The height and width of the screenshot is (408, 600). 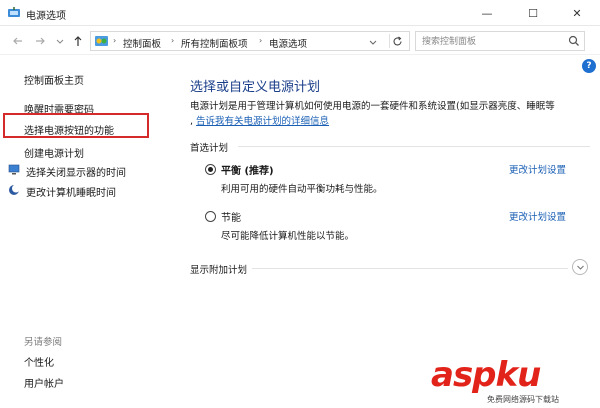 I want to click on sidebar-item-control-panel-home: 控制面板主页, so click(x=54, y=79).